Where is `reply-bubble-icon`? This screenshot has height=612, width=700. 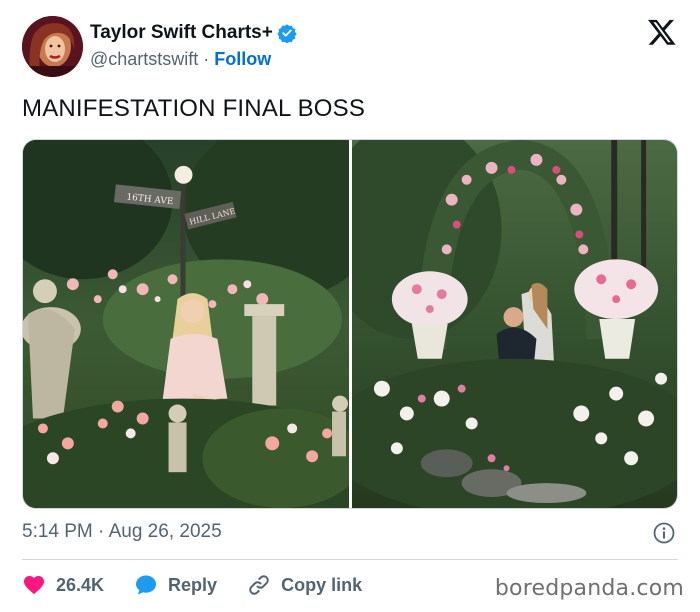 reply-bubble-icon is located at coordinates (146, 585).